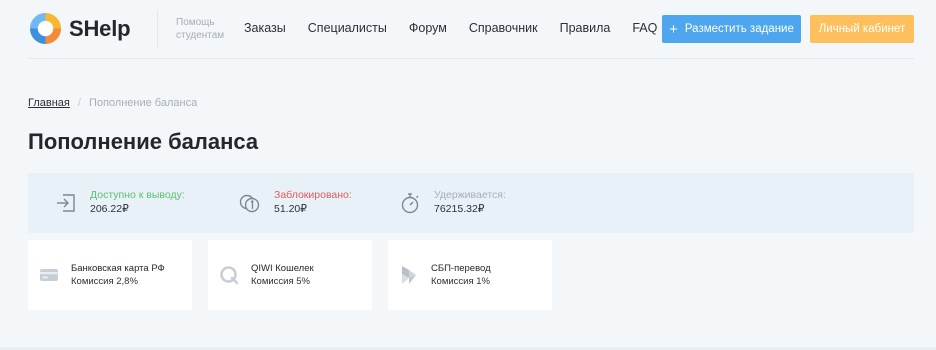 Image resolution: width=936 pixels, height=350 pixels. Describe the element at coordinates (157, 29) in the screenshot. I see `header-divider` at that location.